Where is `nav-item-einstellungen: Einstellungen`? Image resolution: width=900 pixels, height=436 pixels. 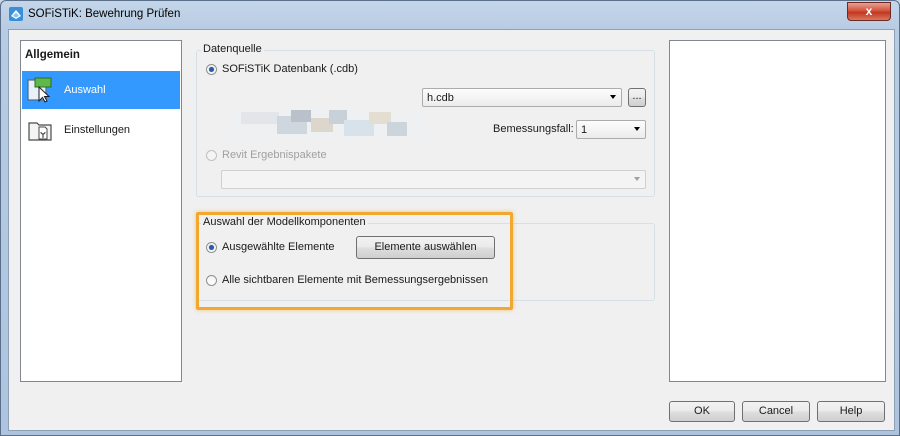
nav-item-einstellungen: Einstellungen is located at coordinates (101, 130).